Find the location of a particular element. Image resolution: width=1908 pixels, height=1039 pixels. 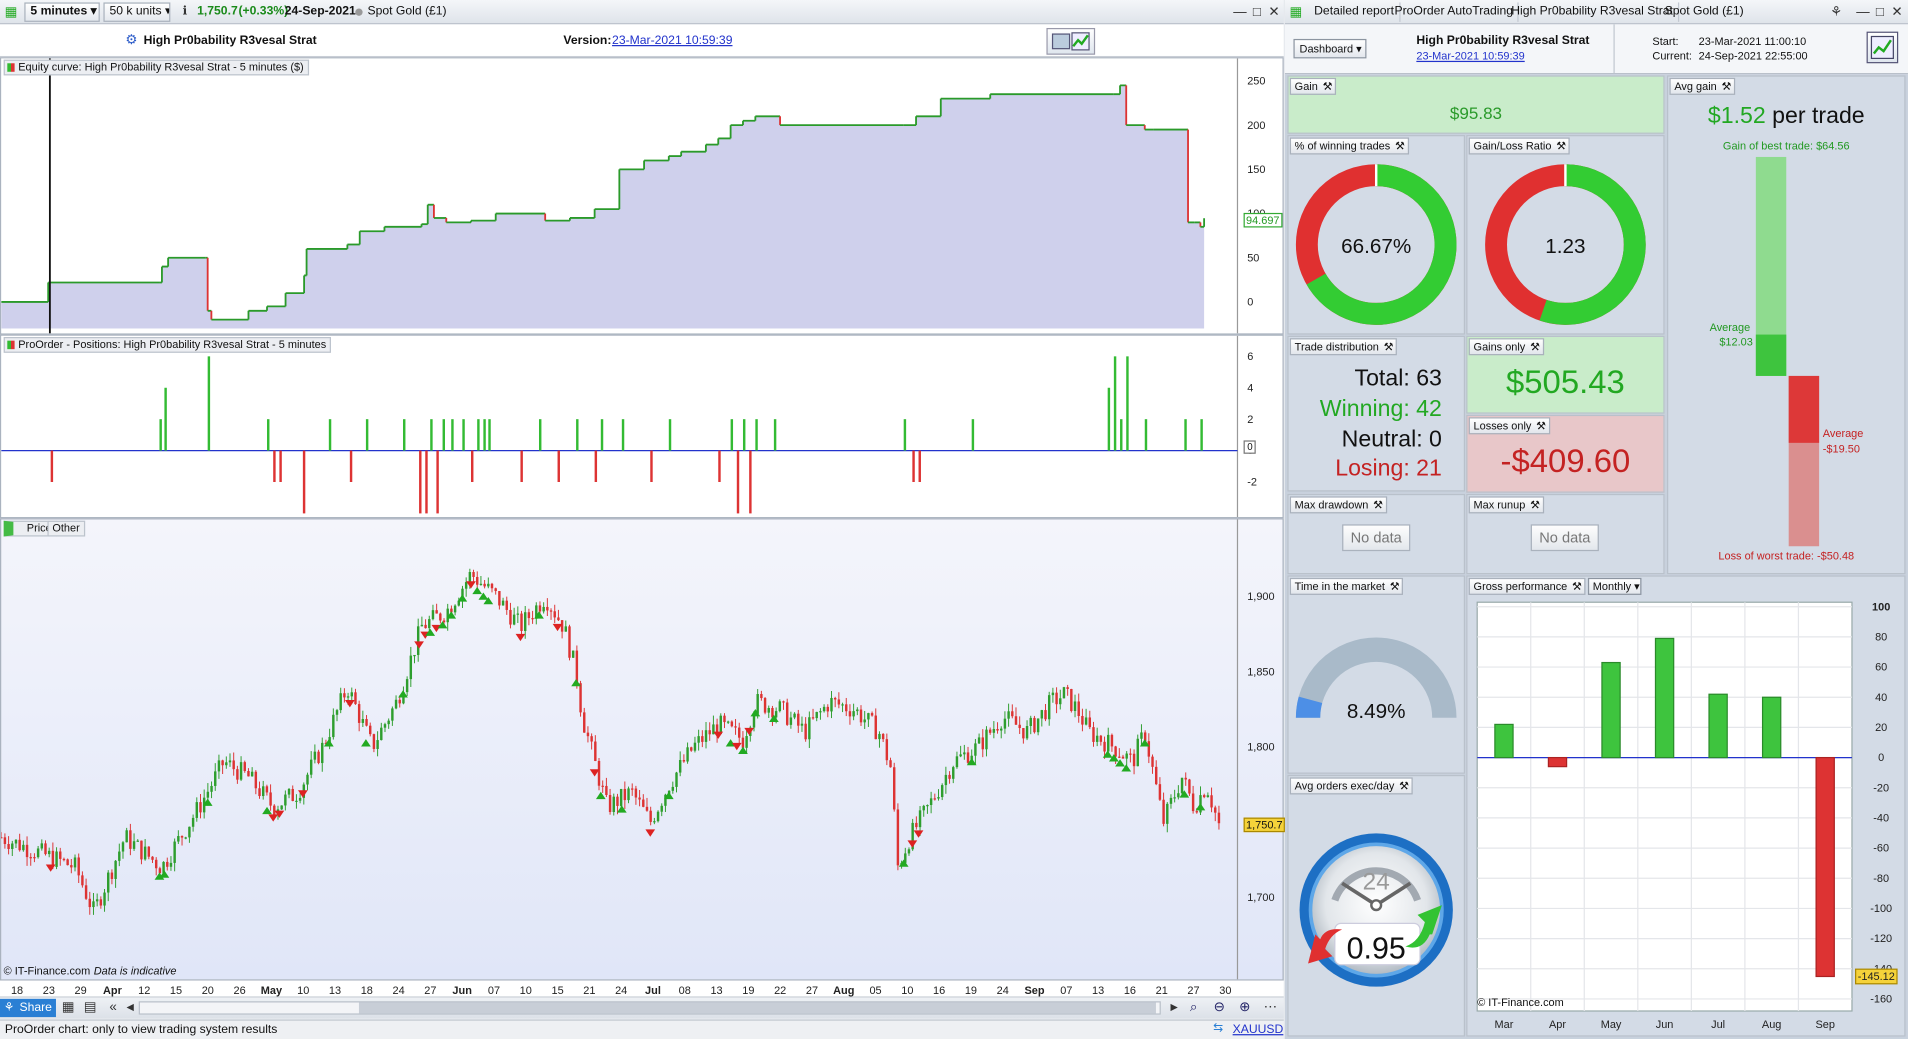

avg-gain-title: Avg gain is located at coordinates (1702, 86).